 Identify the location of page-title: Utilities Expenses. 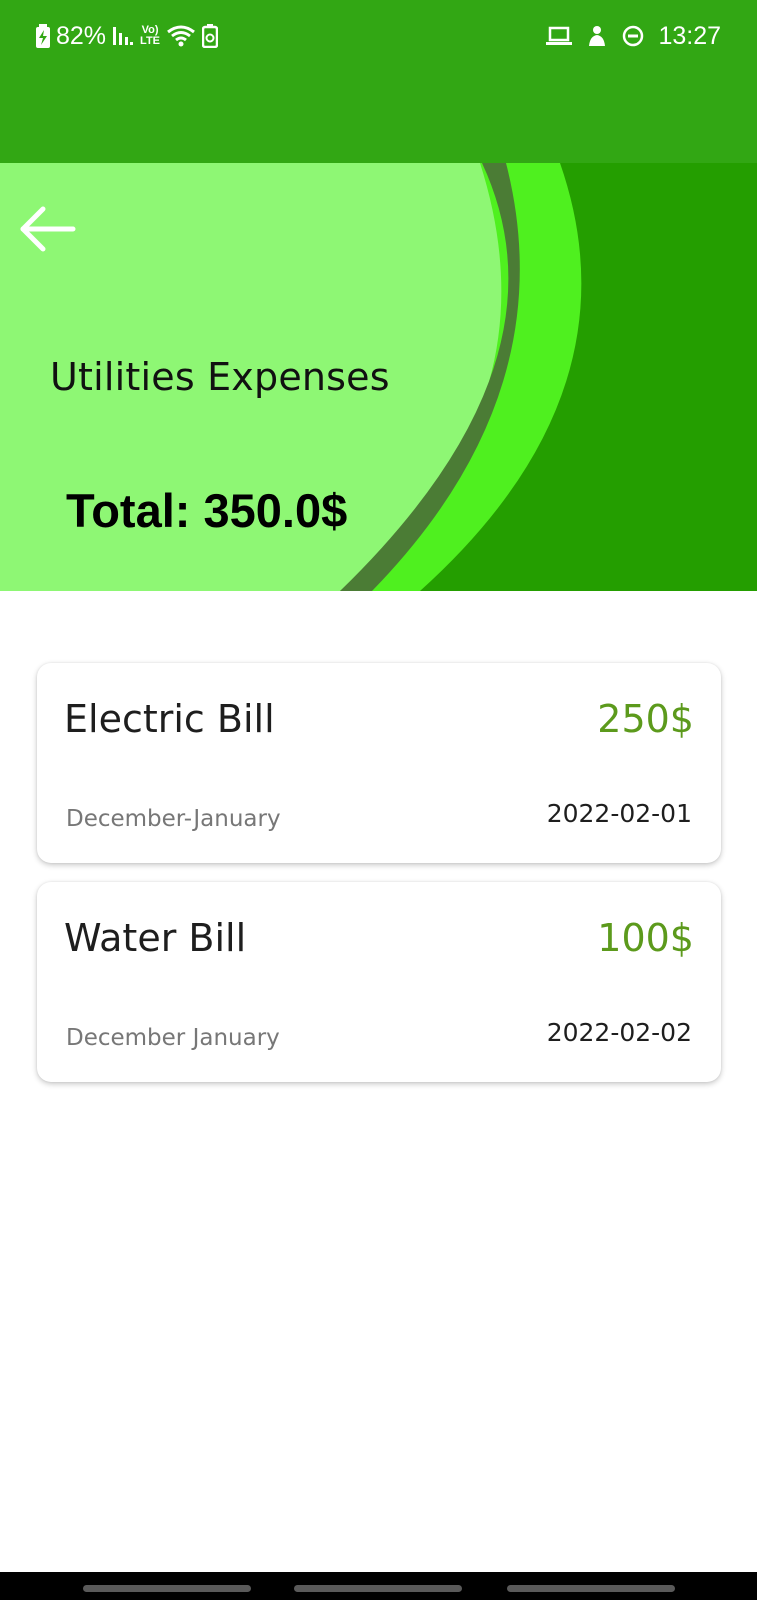
(220, 377).